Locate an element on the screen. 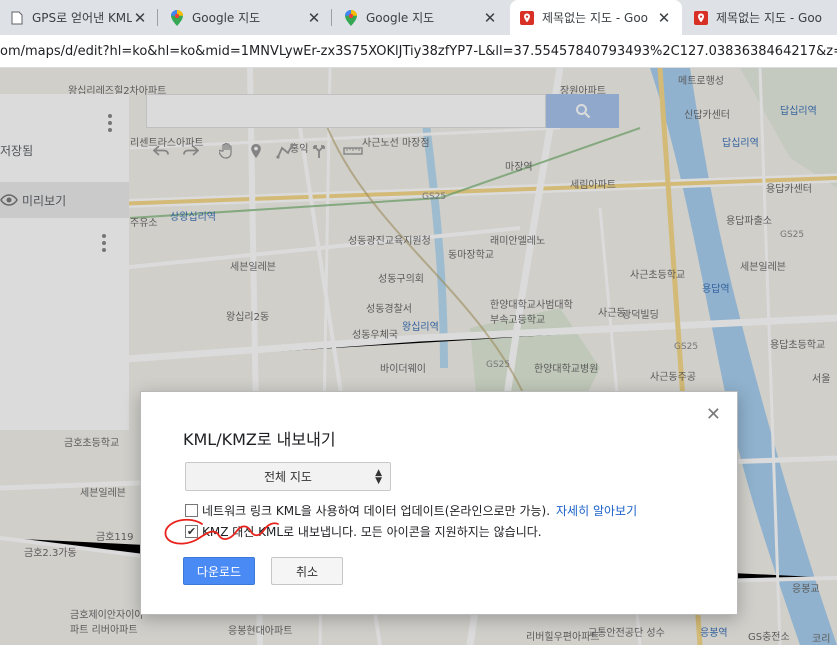  cancel-button: 취소 is located at coordinates (307, 571).